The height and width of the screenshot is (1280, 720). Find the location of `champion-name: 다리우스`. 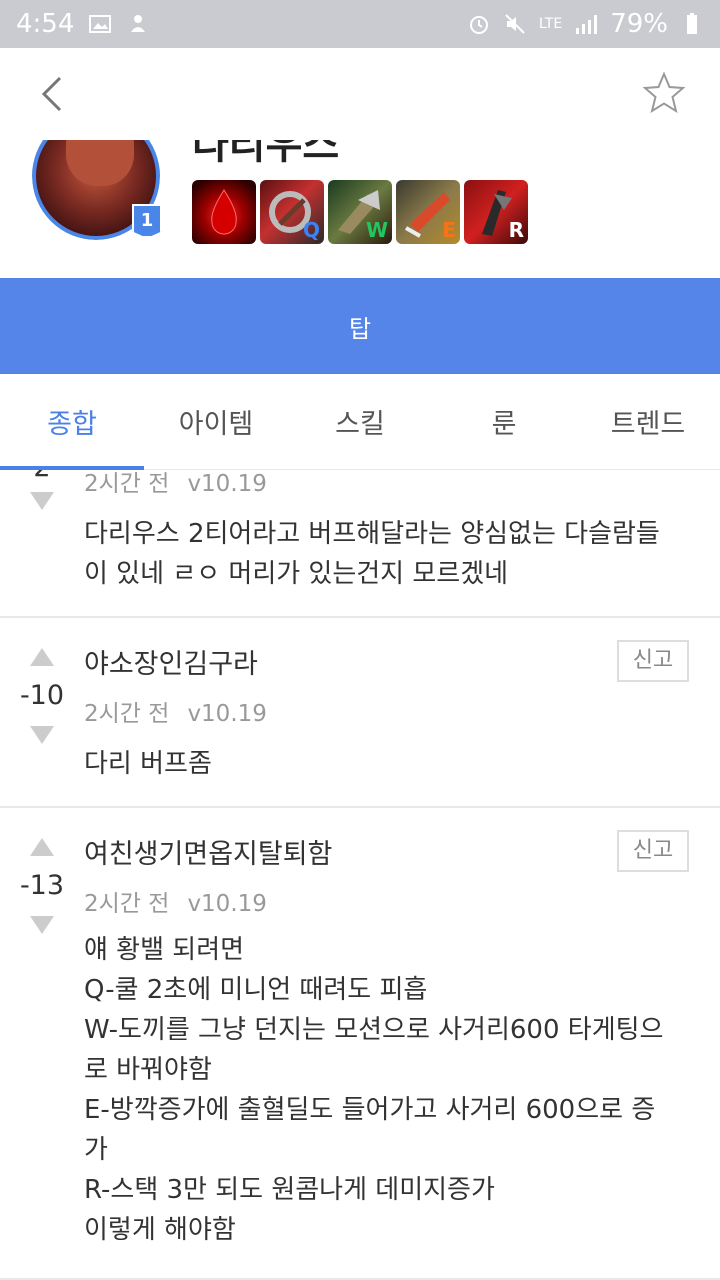

champion-name: 다리우스 is located at coordinates (266, 154).